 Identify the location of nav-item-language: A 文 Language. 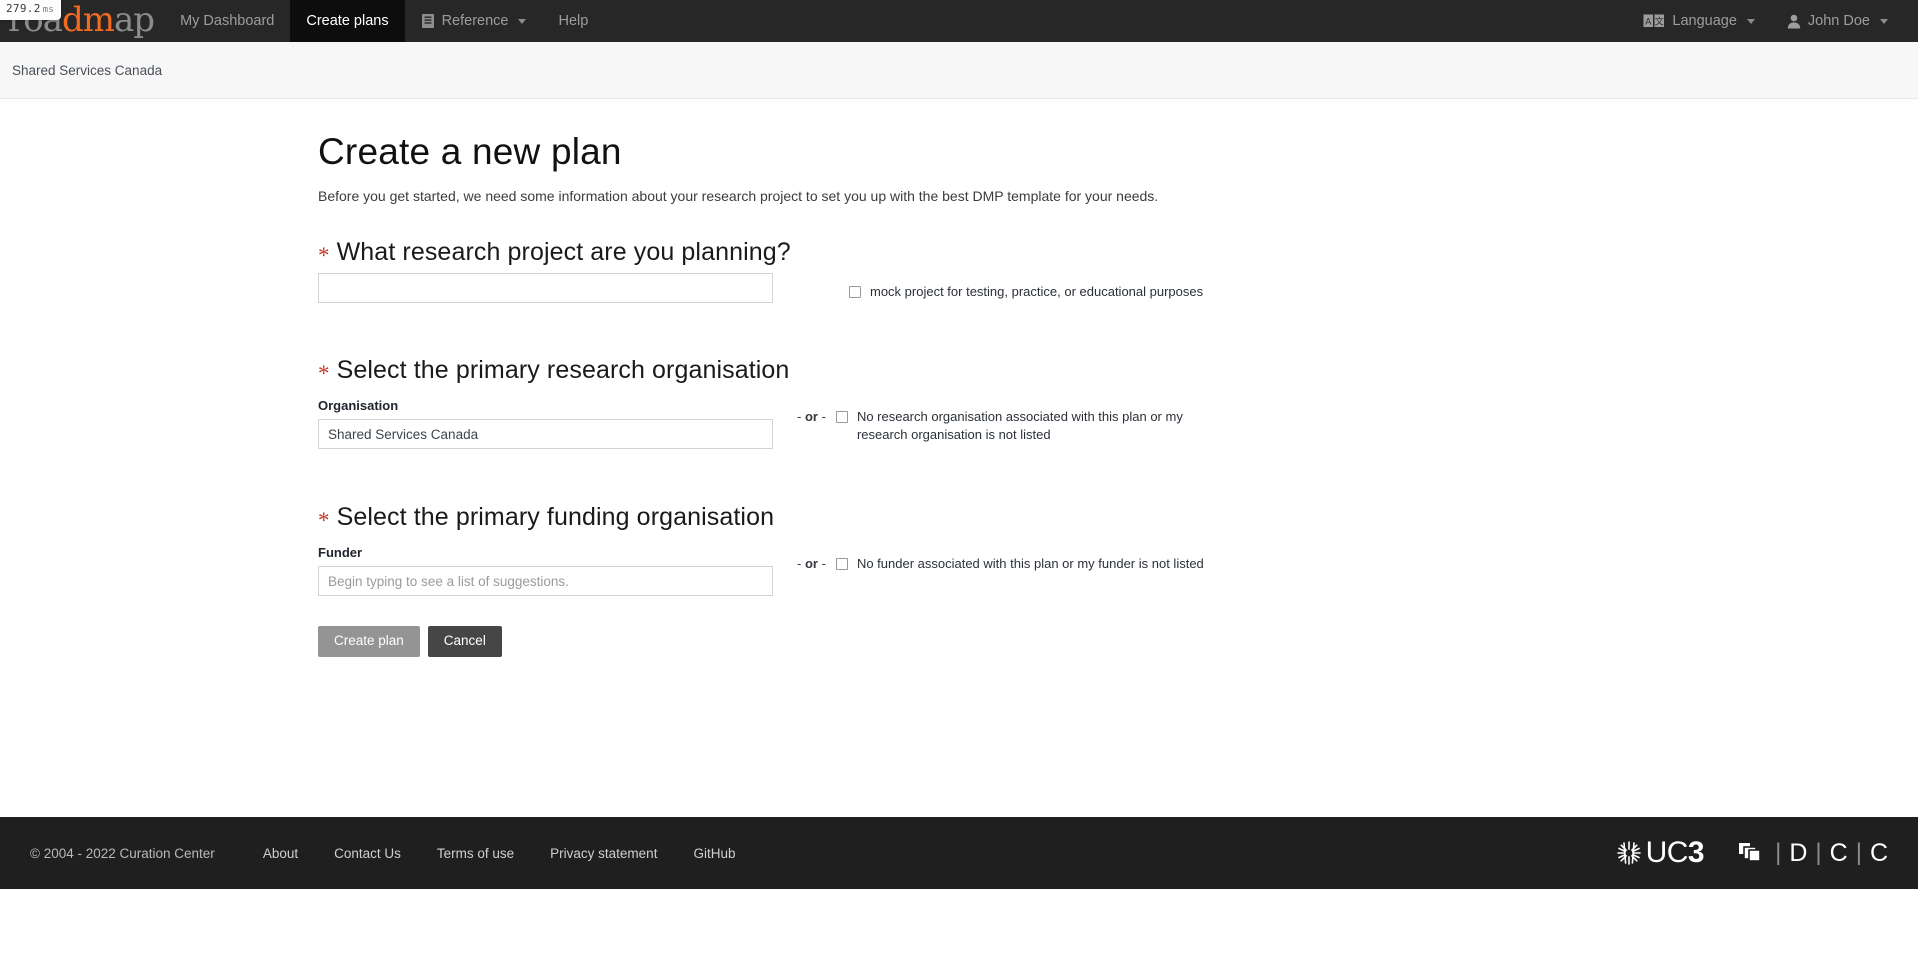
(1699, 21).